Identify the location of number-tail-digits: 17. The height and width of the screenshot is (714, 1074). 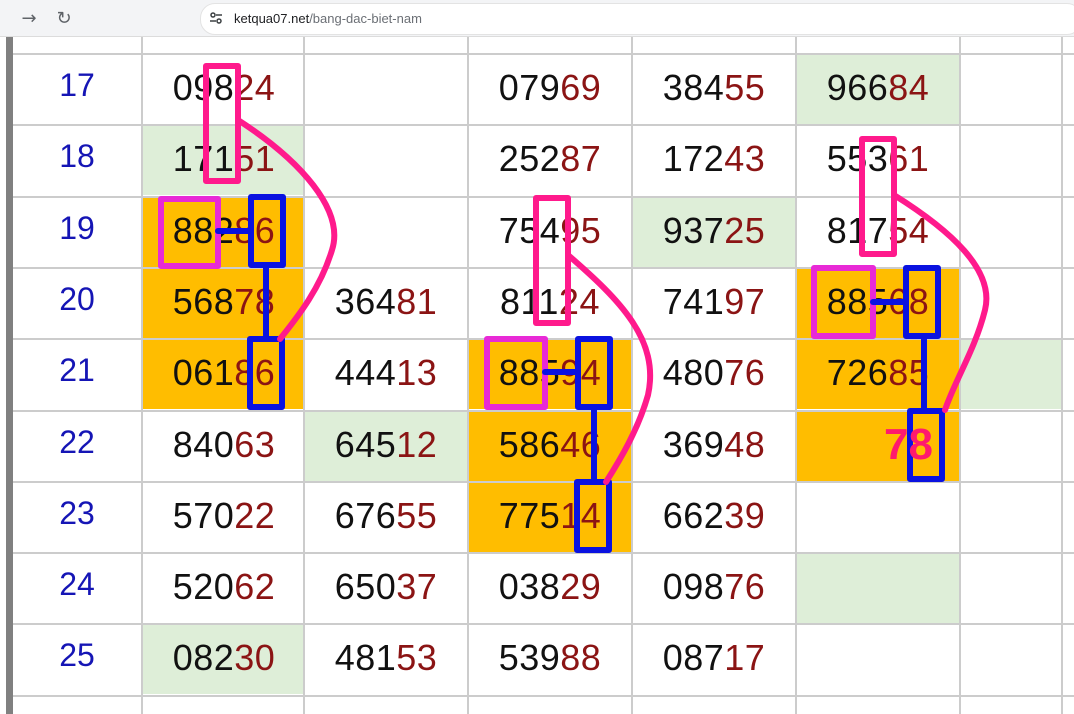
(745, 657).